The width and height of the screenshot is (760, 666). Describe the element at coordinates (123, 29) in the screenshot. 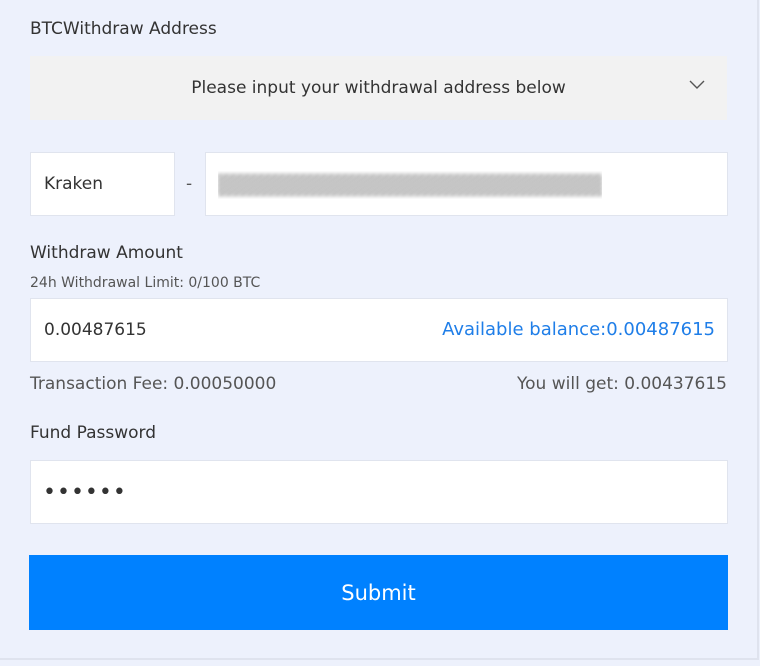

I see `withdraw-address-title: BTCWithdraw Address` at that location.